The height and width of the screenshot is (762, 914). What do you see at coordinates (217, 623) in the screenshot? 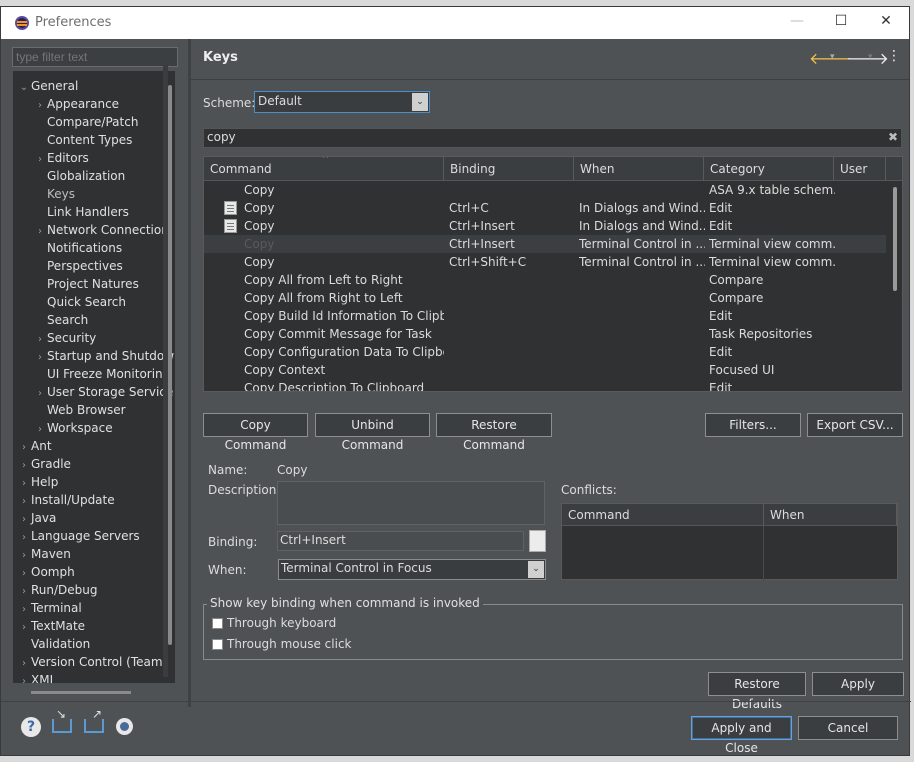
I see `through-keyboard-checkbox` at bounding box center [217, 623].